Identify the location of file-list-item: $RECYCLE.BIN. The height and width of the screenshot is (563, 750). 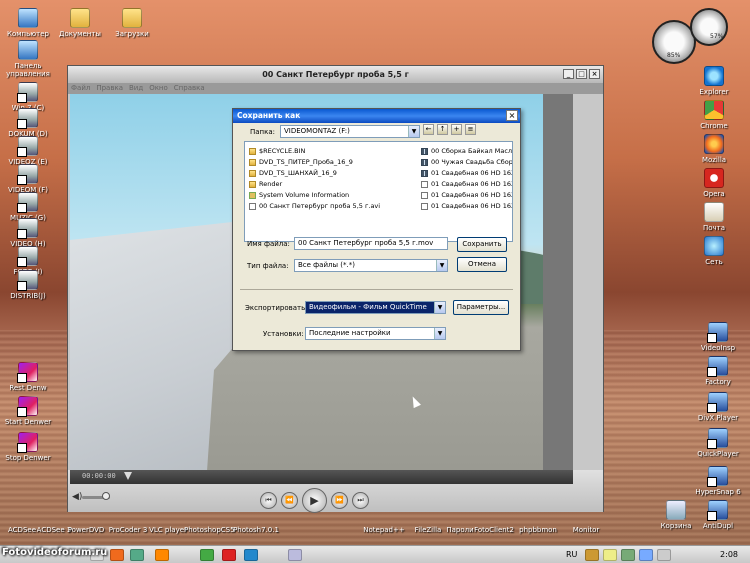
(335, 151).